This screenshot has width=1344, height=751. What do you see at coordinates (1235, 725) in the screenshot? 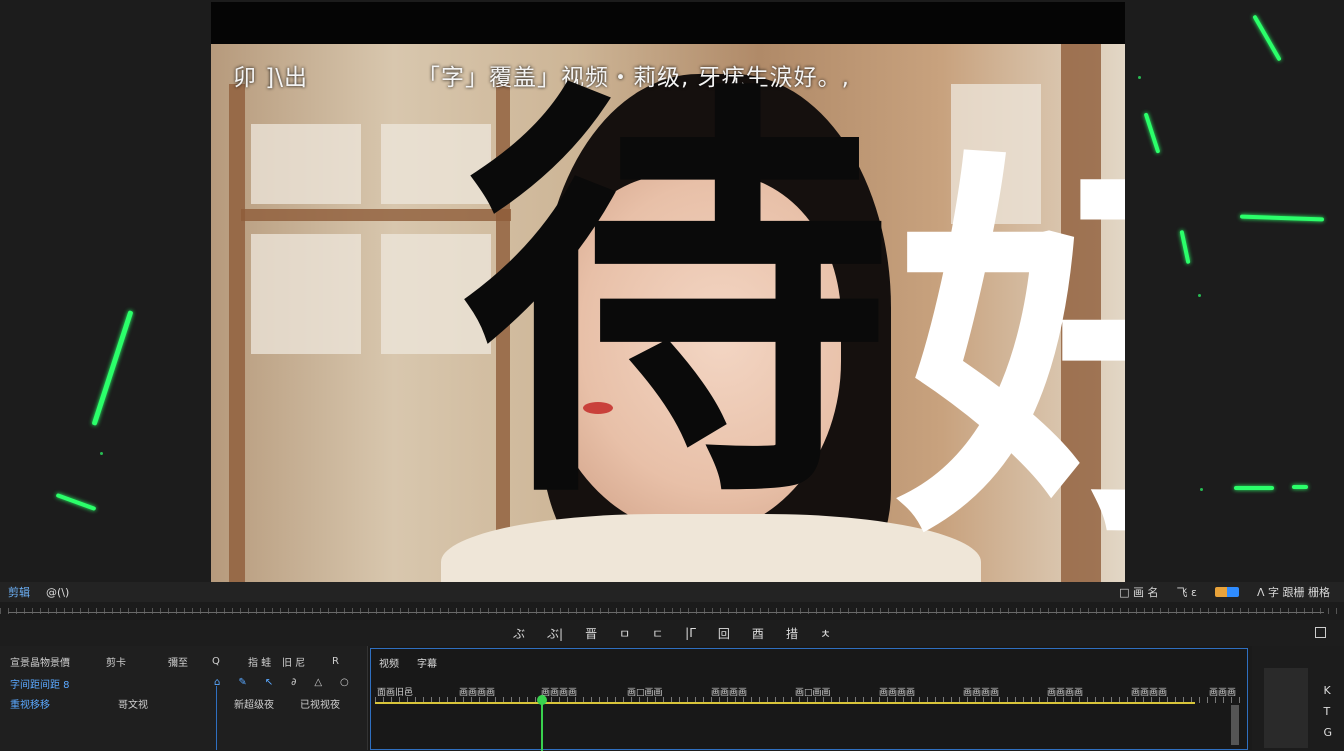
I see `vertical-scrollbar` at bounding box center [1235, 725].